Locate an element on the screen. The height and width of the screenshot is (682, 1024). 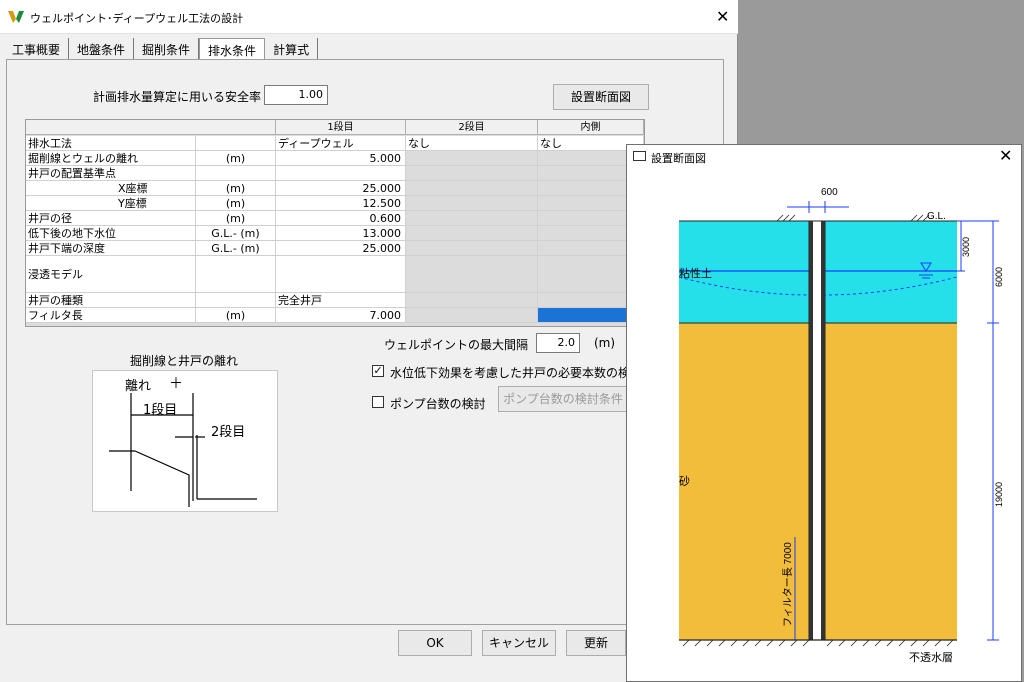
section-title: 設置断面図 is located at coordinates (678, 158).